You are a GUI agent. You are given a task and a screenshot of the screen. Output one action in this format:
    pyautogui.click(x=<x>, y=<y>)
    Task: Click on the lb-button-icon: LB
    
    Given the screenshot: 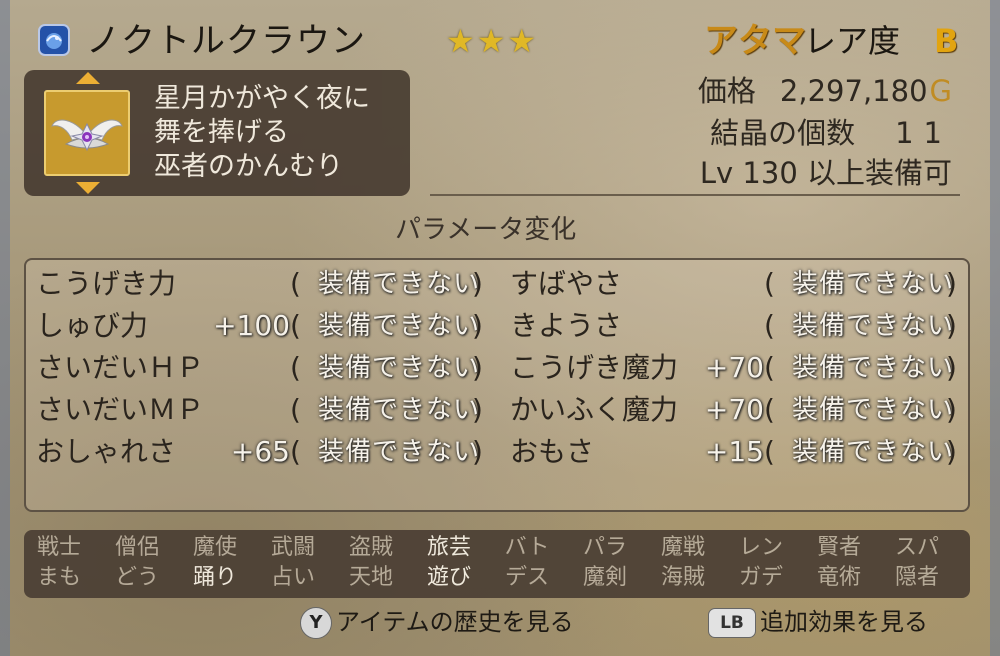 What is the action you would take?
    pyautogui.click(x=732, y=623)
    